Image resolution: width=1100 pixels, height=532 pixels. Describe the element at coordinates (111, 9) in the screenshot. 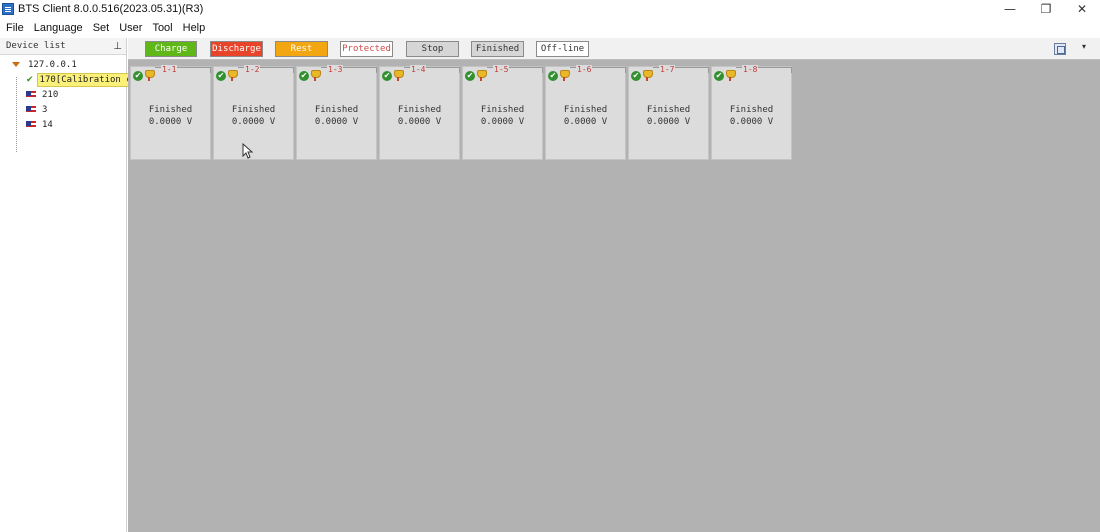

I see `window-title: BTS Client 8.0.0.516(2023.05.31)(R3)` at that location.